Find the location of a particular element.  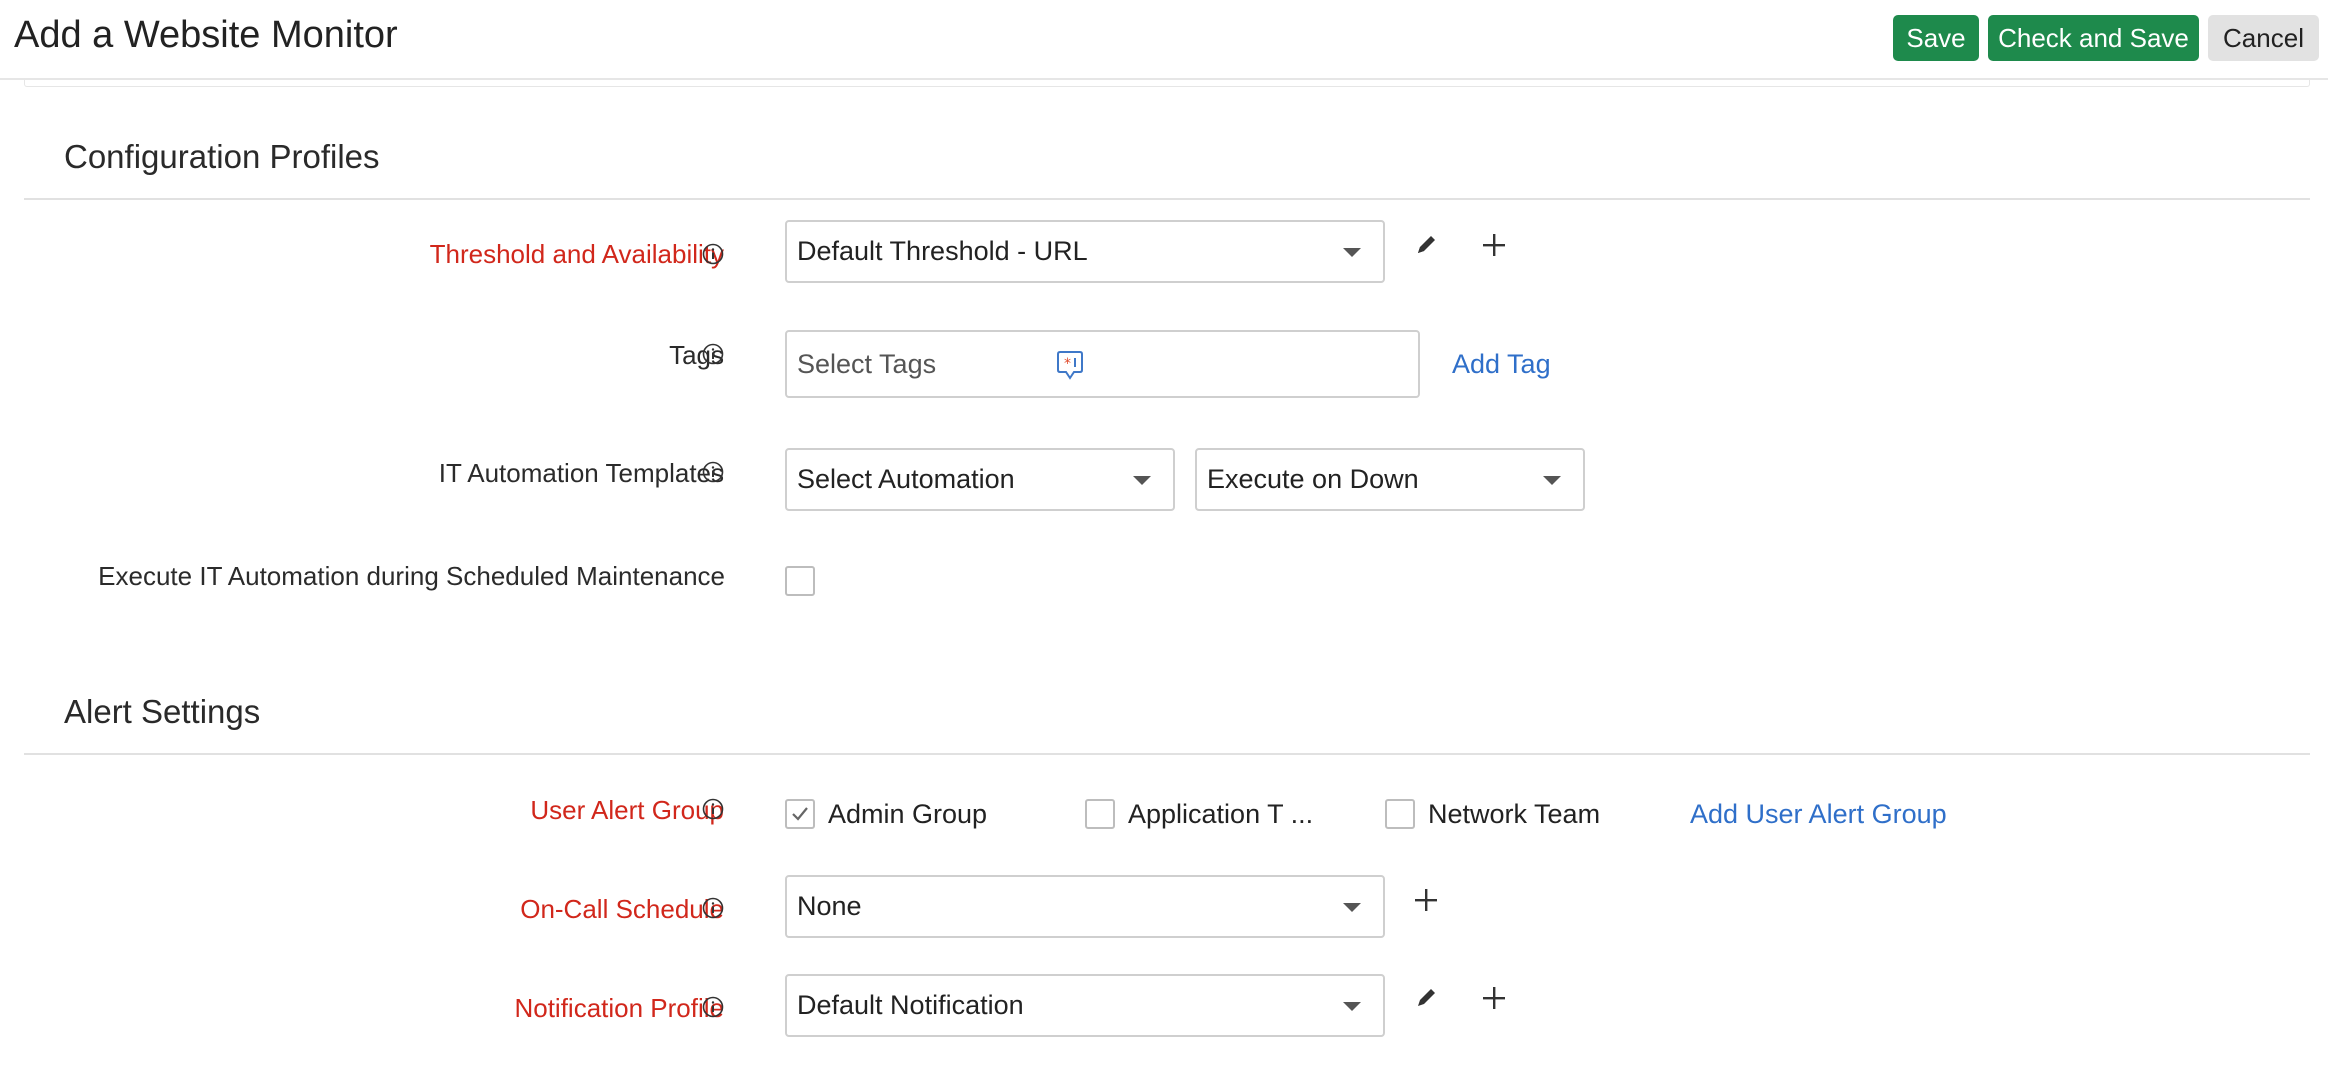

page-title: Add a Website Monitor is located at coordinates (206, 35).